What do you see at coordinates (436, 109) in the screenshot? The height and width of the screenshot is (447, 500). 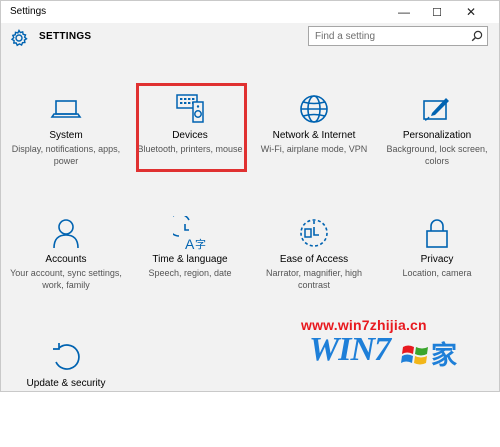 I see `paint-icon` at bounding box center [436, 109].